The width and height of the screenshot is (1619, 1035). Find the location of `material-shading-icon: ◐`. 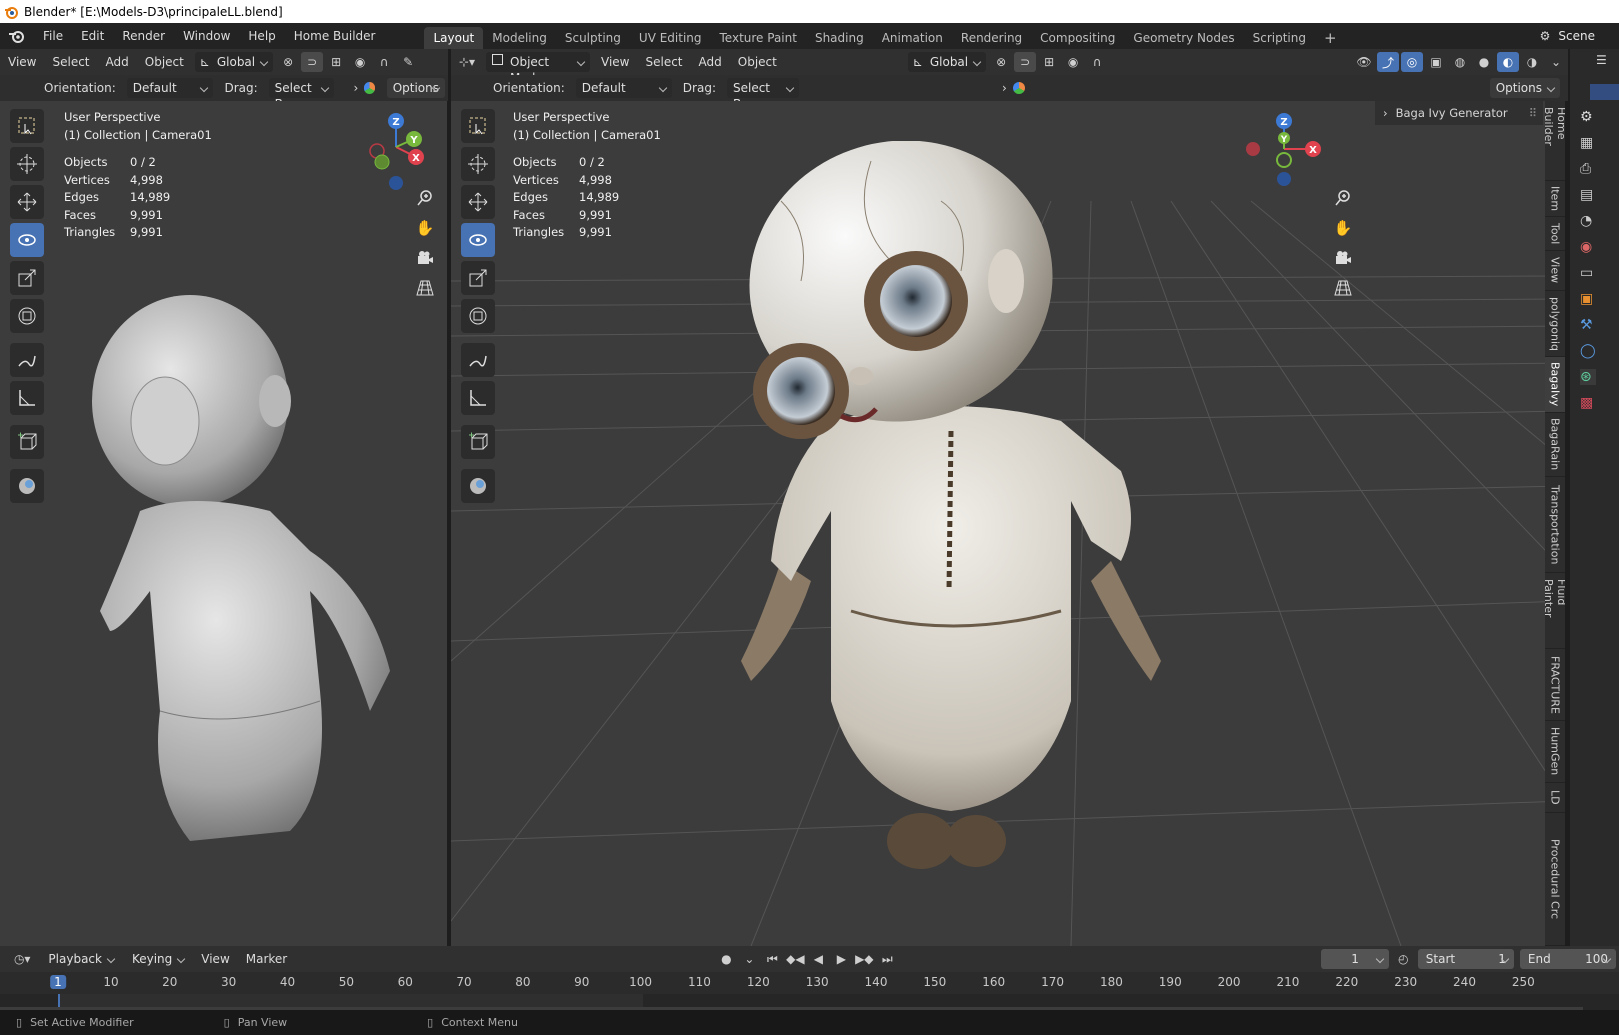

material-shading-icon: ◐ is located at coordinates (1508, 62).